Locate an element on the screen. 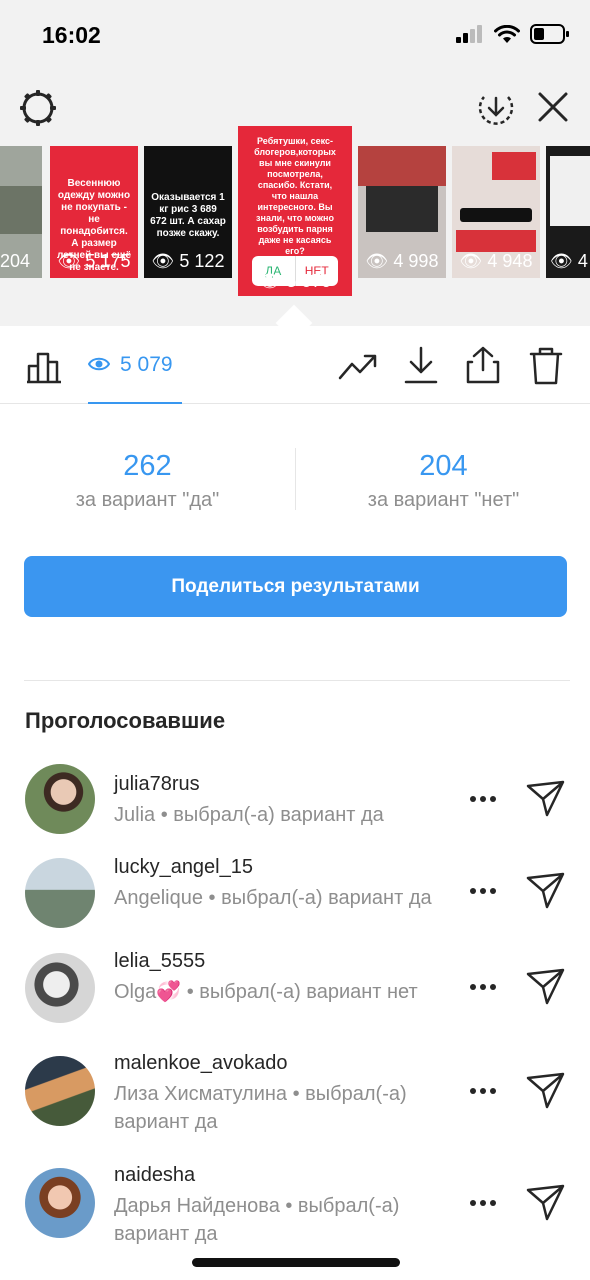 The width and height of the screenshot is (590, 1280). download-icon is located at coordinates (421, 365).